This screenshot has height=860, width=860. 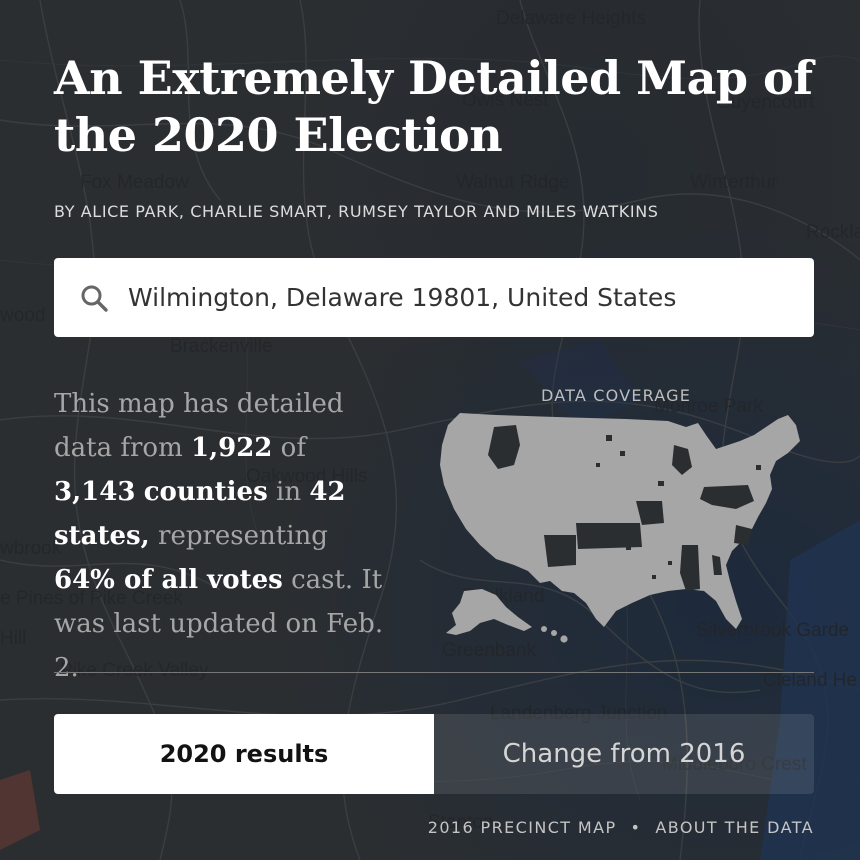 I want to click on change-from-2016-button: Change from 2016, so click(x=624, y=754).